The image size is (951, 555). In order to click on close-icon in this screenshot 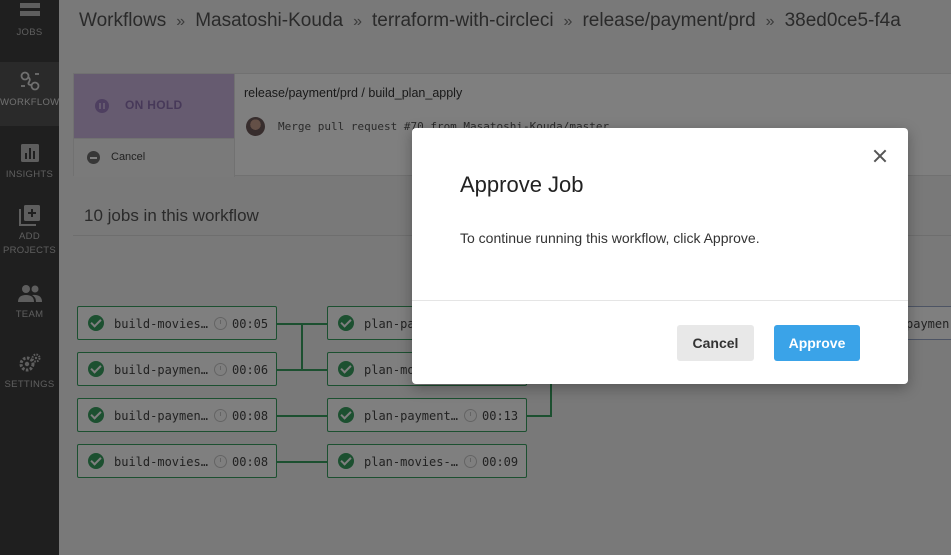, I will do `click(880, 156)`.